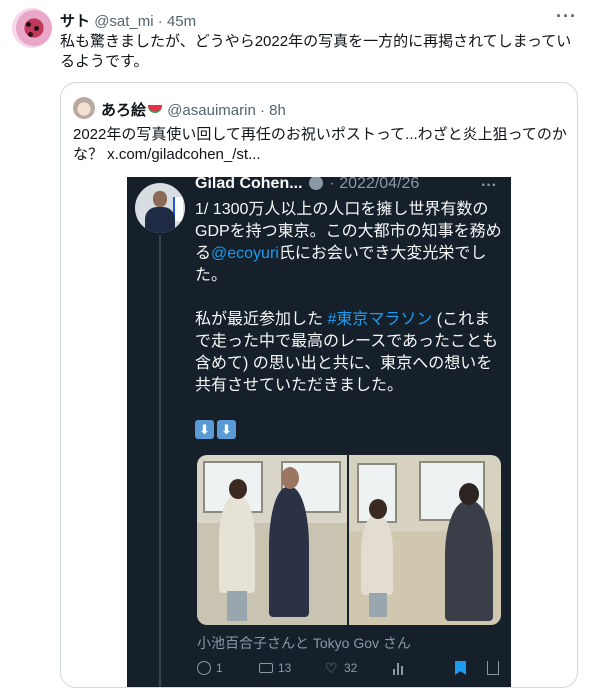 Image resolution: width=592 pixels, height=694 pixels. I want to click on stats-action, so click(399, 668).